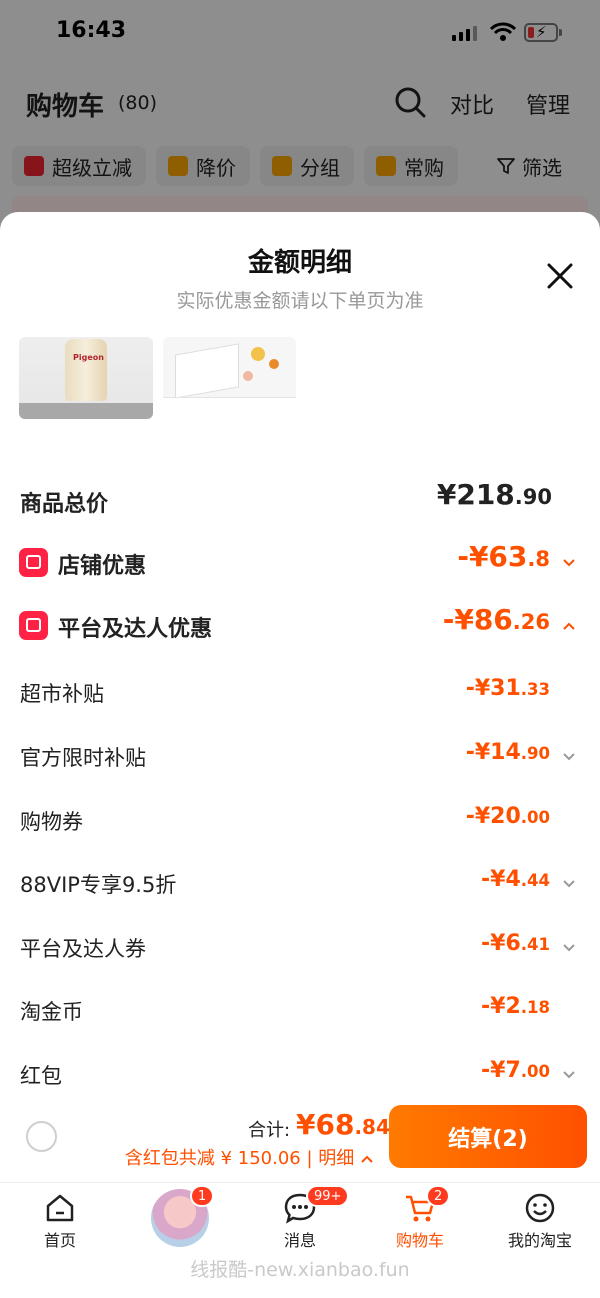  I want to click on tab-messages-label: 消息, so click(299, 1240).